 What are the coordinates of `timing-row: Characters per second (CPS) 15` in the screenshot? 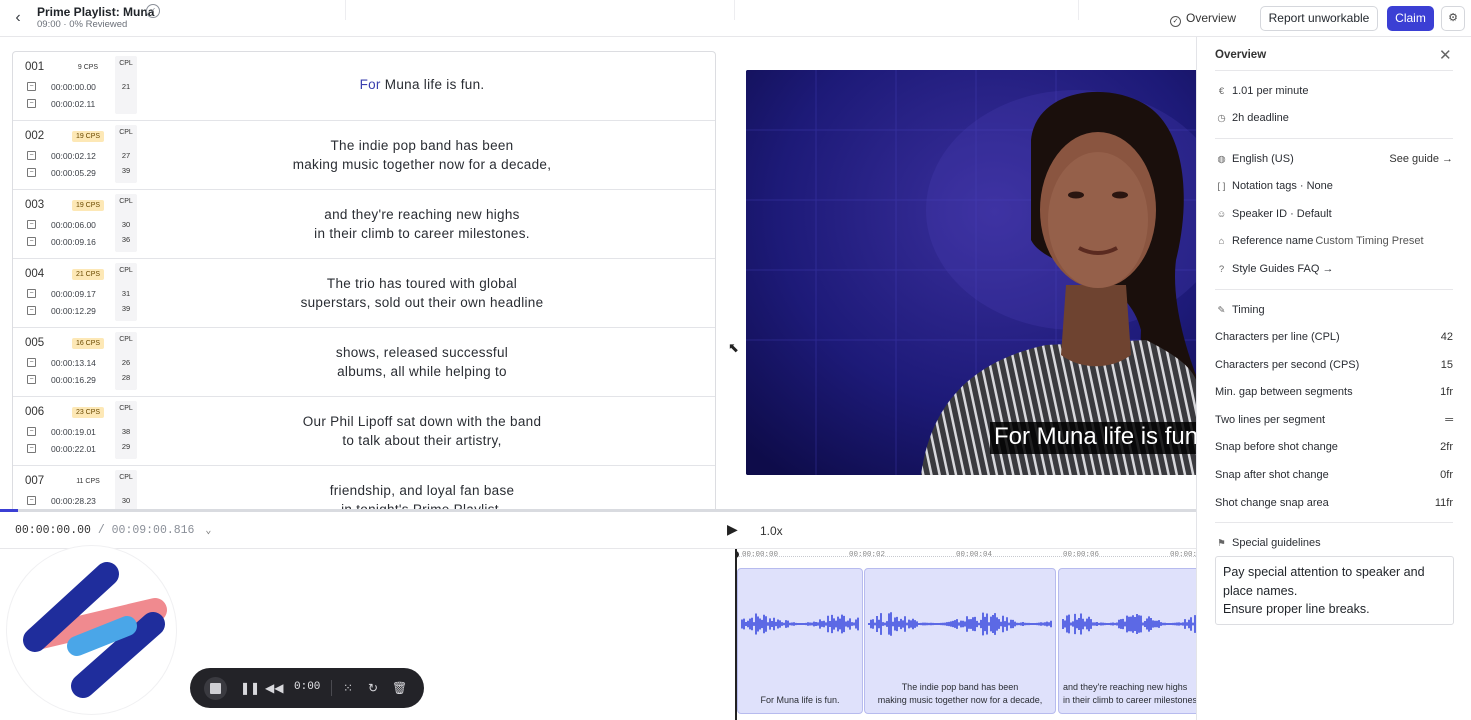 It's located at (1334, 365).